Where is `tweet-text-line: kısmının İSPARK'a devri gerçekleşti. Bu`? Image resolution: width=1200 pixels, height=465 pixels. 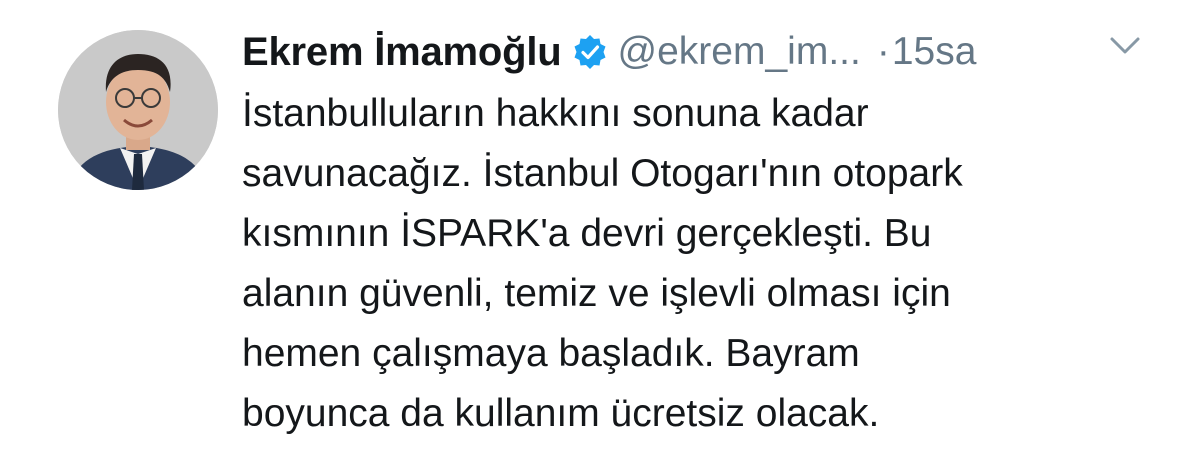 tweet-text-line: kısmının İSPARK'a devri gerçekleşti. Bu is located at coordinates (587, 233).